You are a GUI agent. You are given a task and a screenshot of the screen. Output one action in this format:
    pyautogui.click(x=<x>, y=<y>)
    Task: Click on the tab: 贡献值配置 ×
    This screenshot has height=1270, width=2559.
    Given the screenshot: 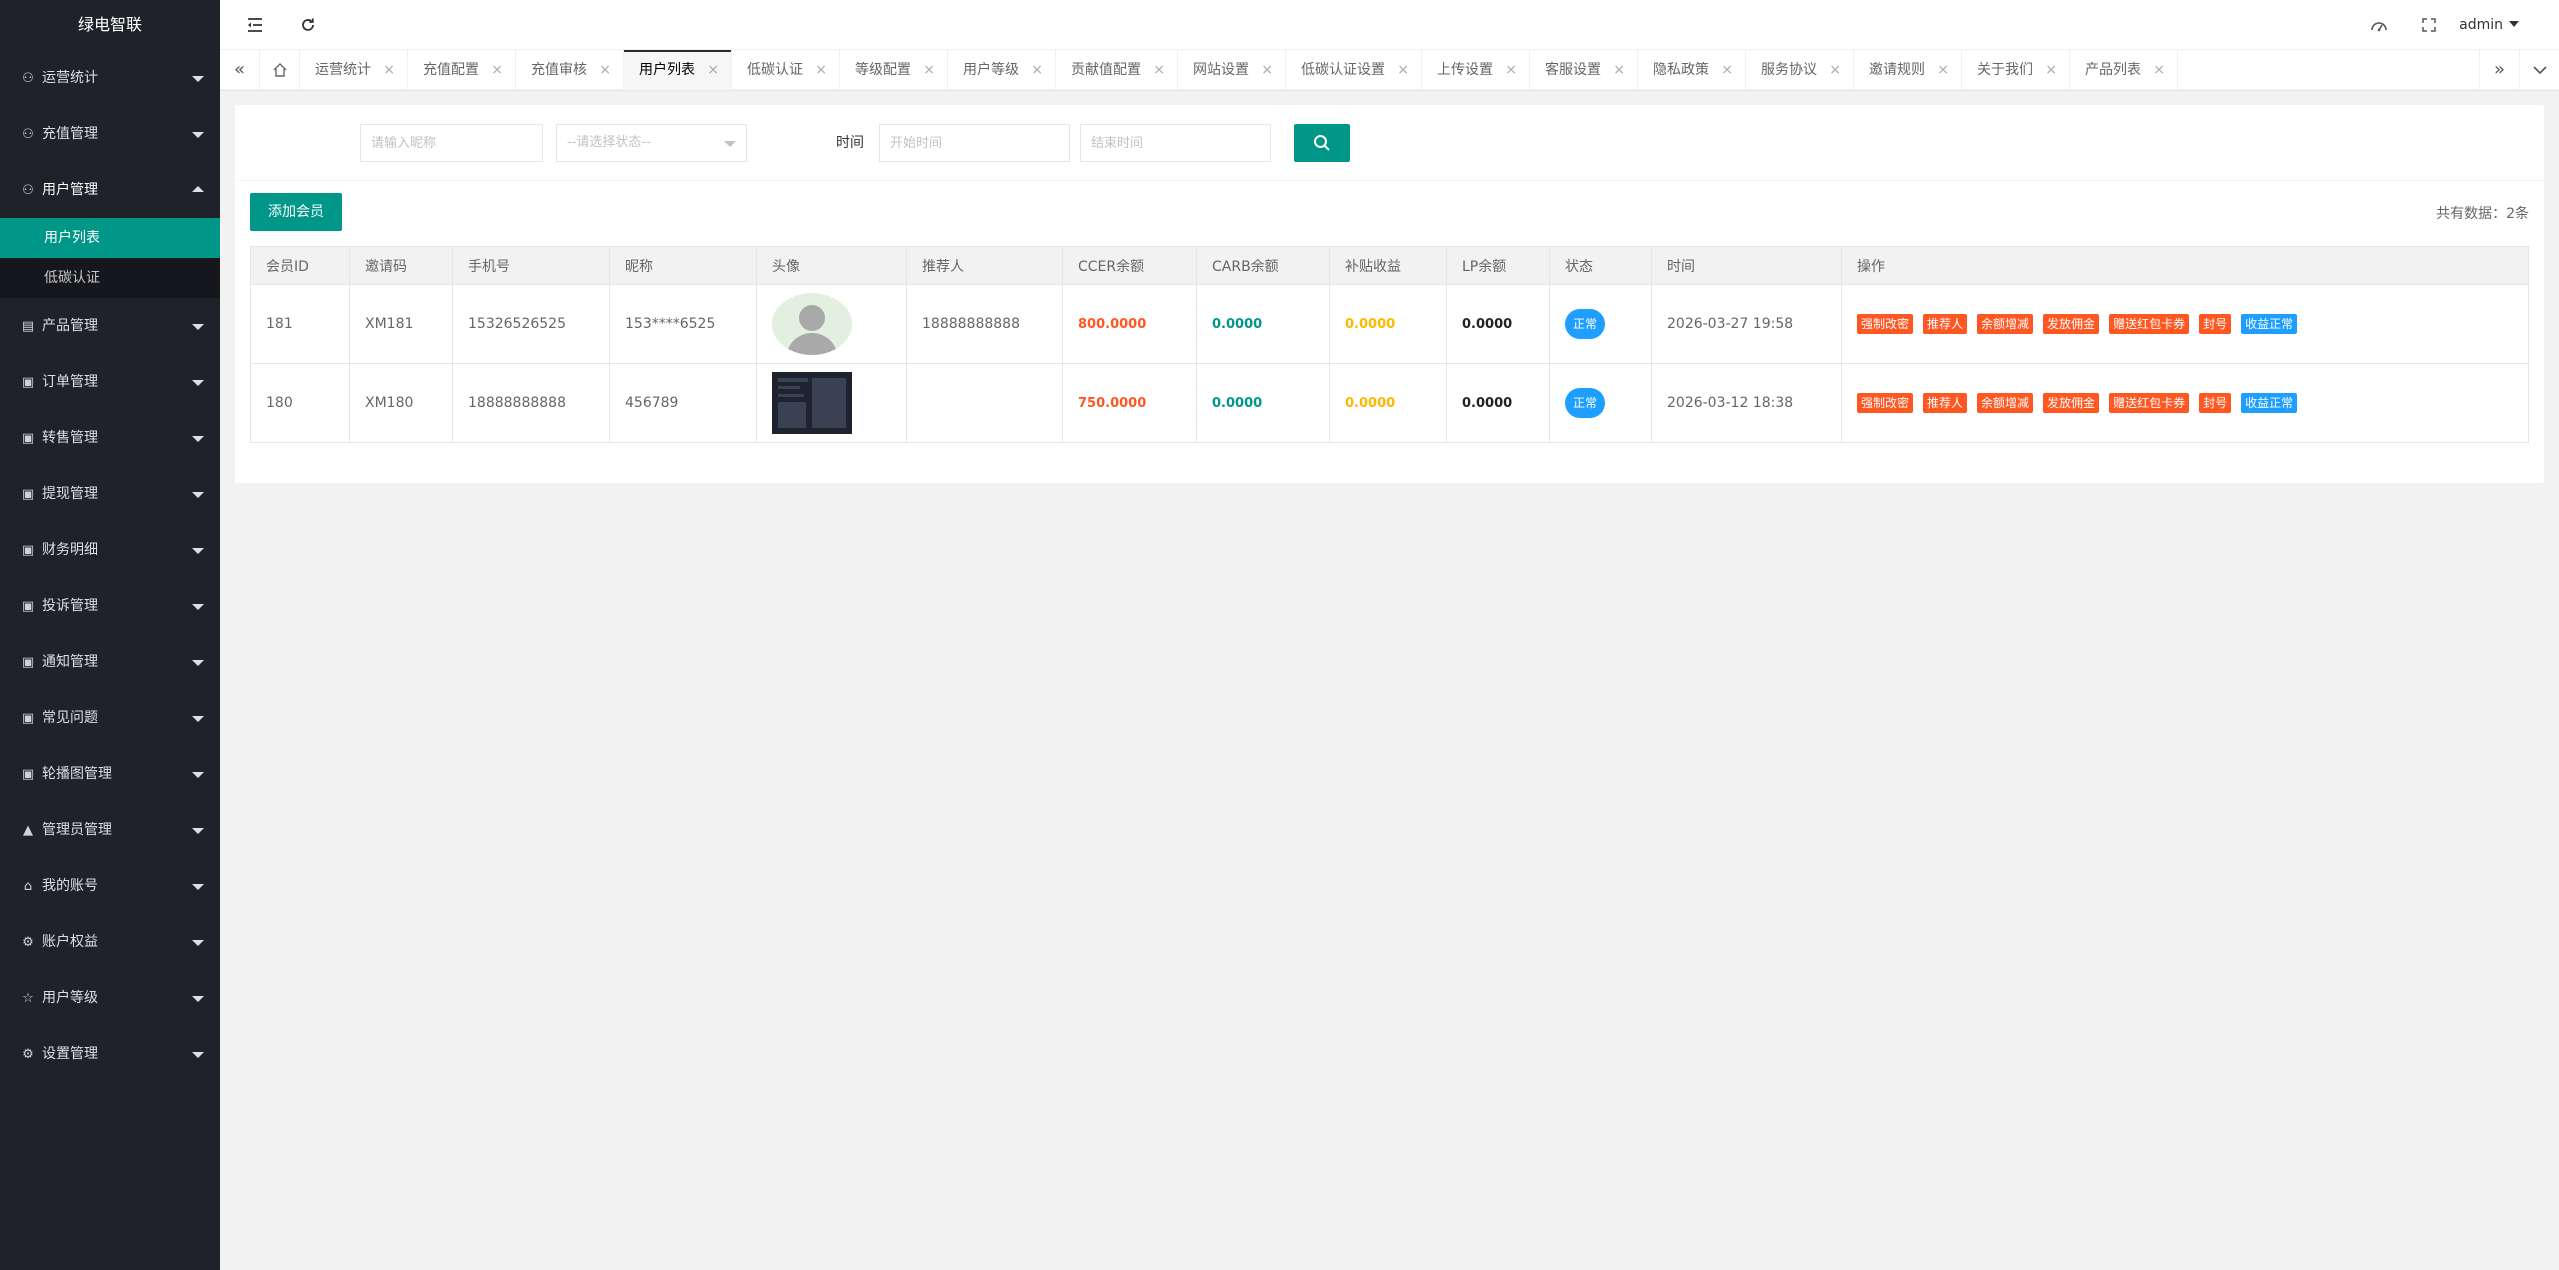 What is the action you would take?
    pyautogui.click(x=1117, y=70)
    